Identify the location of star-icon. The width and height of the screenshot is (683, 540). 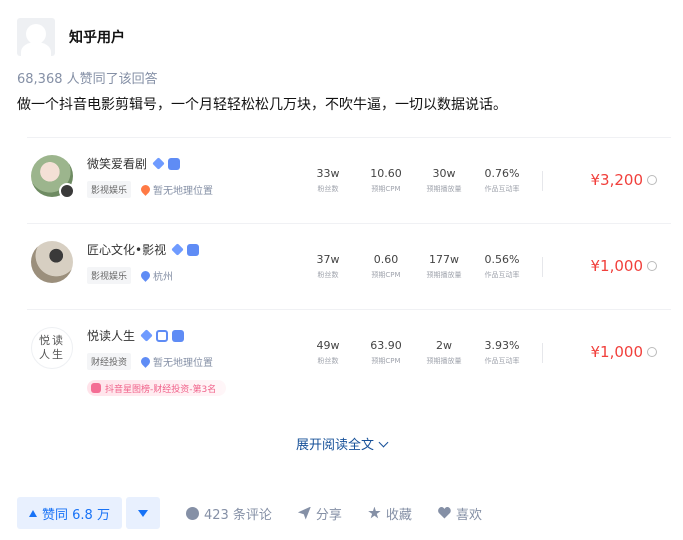
(374, 512).